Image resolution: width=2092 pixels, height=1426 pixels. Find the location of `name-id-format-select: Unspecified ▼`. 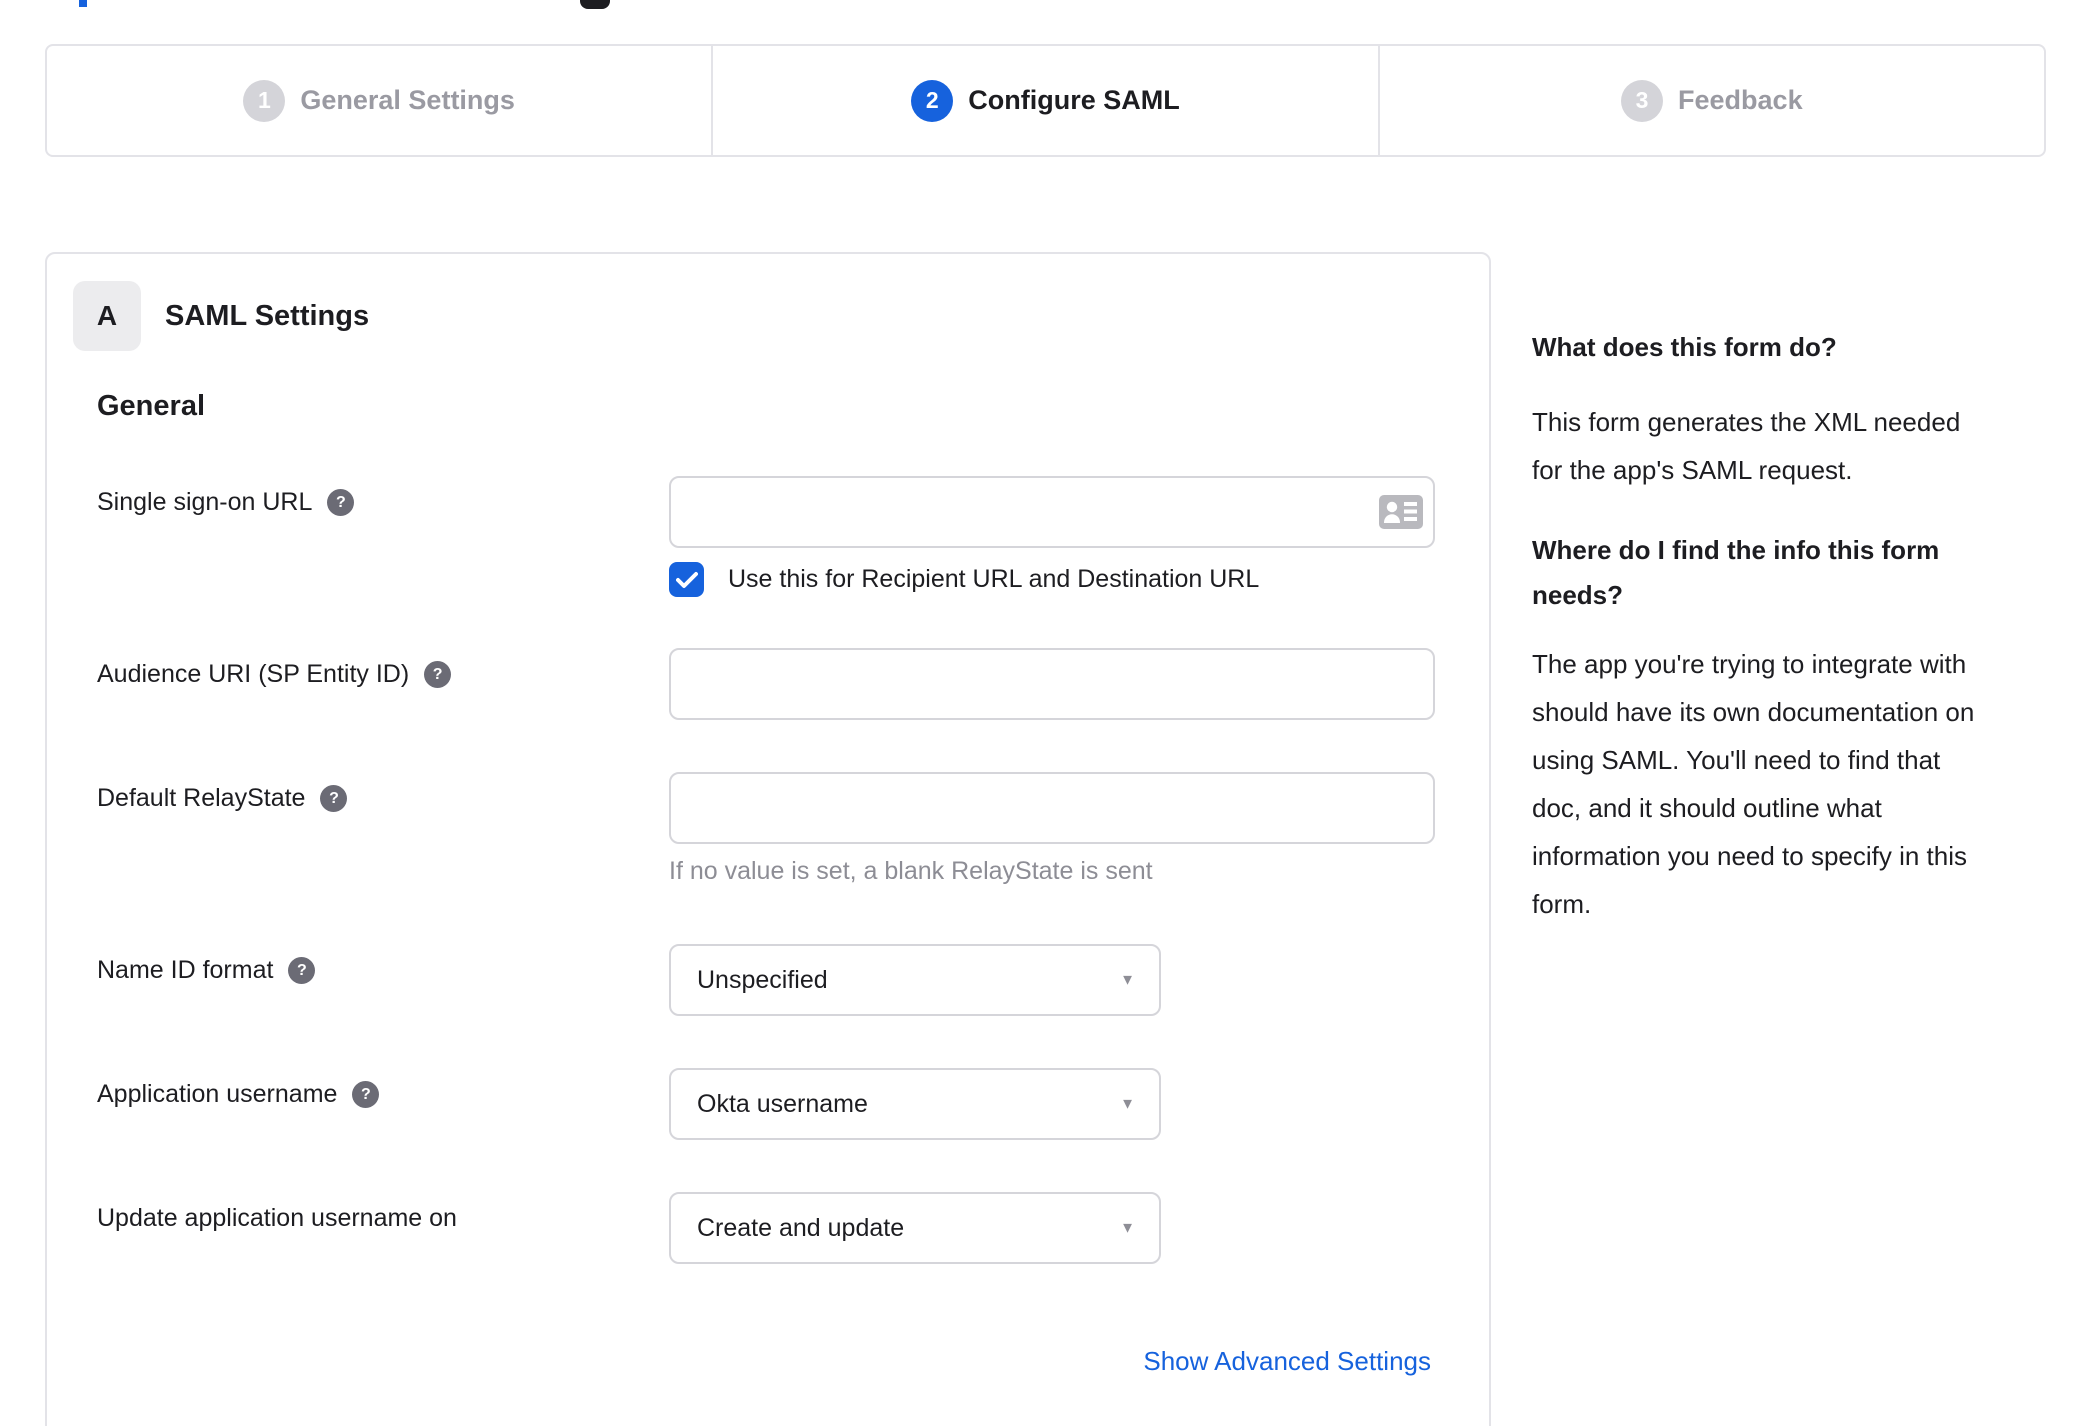

name-id-format-select: Unspecified ▼ is located at coordinates (915, 980).